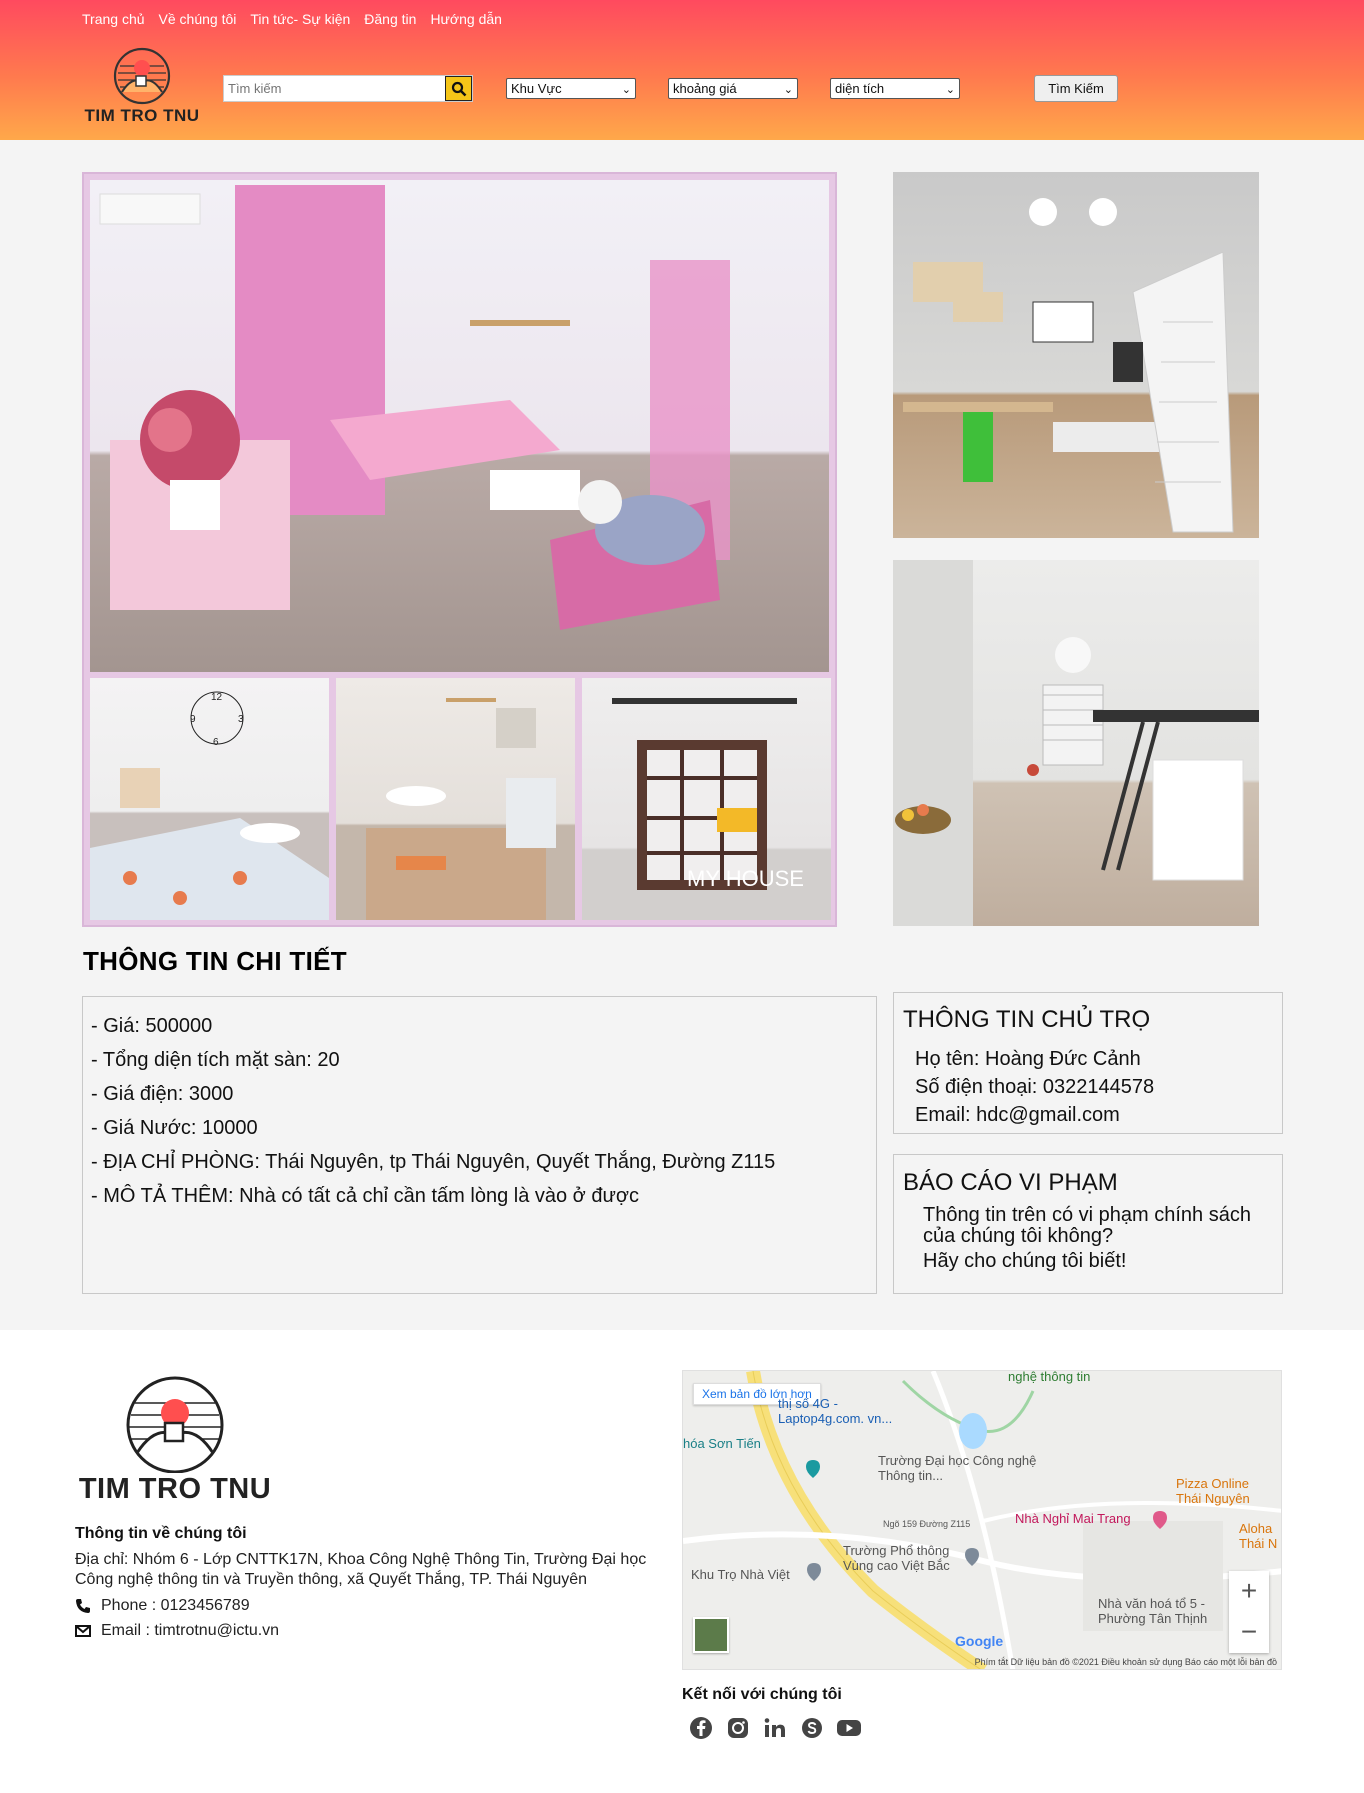  Describe the element at coordinates (812, 1728) in the screenshot. I see `skype-icon` at that location.